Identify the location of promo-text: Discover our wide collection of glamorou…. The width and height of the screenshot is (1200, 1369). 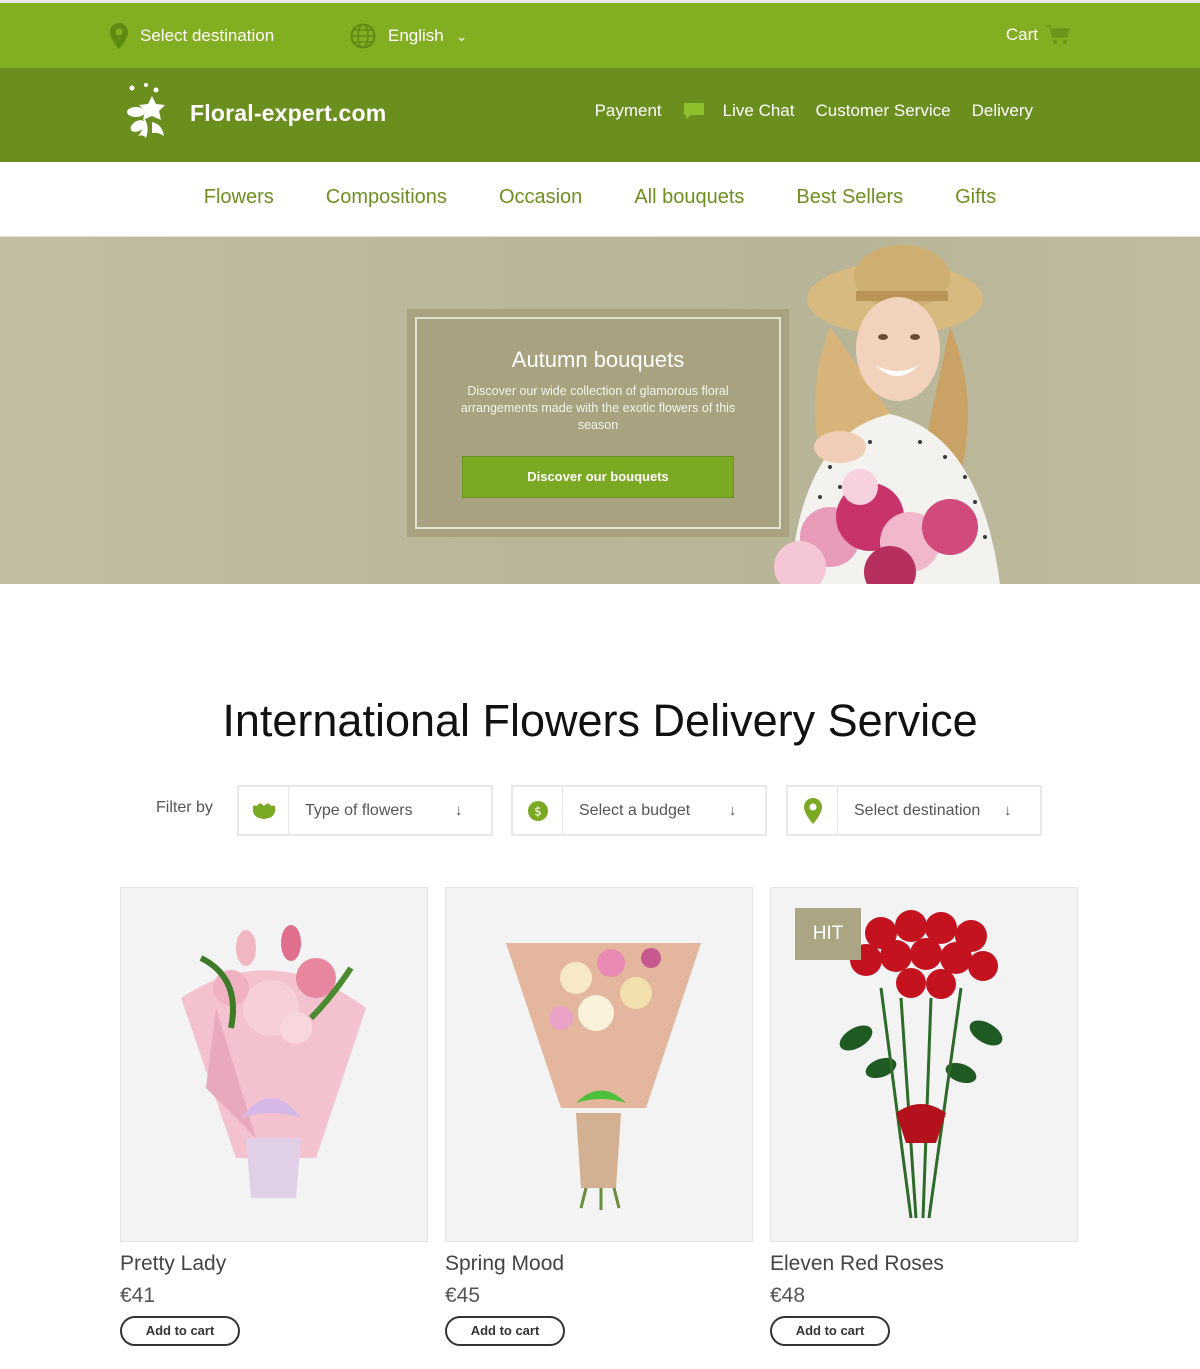
(598, 408).